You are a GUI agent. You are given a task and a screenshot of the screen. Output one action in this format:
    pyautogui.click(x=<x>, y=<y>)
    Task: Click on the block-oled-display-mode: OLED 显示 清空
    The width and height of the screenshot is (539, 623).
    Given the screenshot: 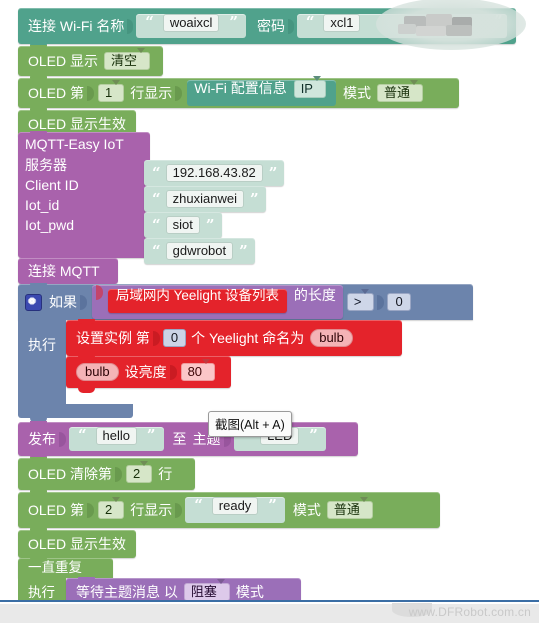 What is the action you would take?
    pyautogui.click(x=90, y=63)
    